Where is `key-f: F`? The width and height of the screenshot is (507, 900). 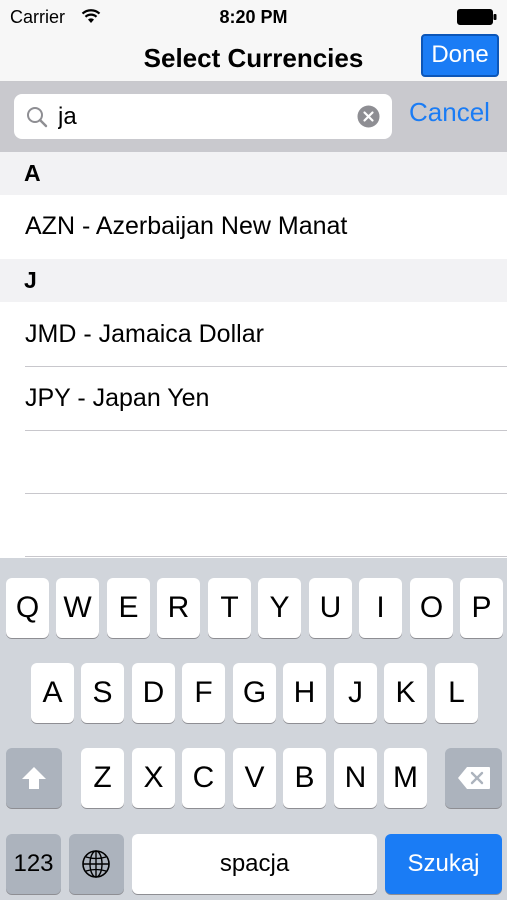 key-f: F is located at coordinates (203, 693).